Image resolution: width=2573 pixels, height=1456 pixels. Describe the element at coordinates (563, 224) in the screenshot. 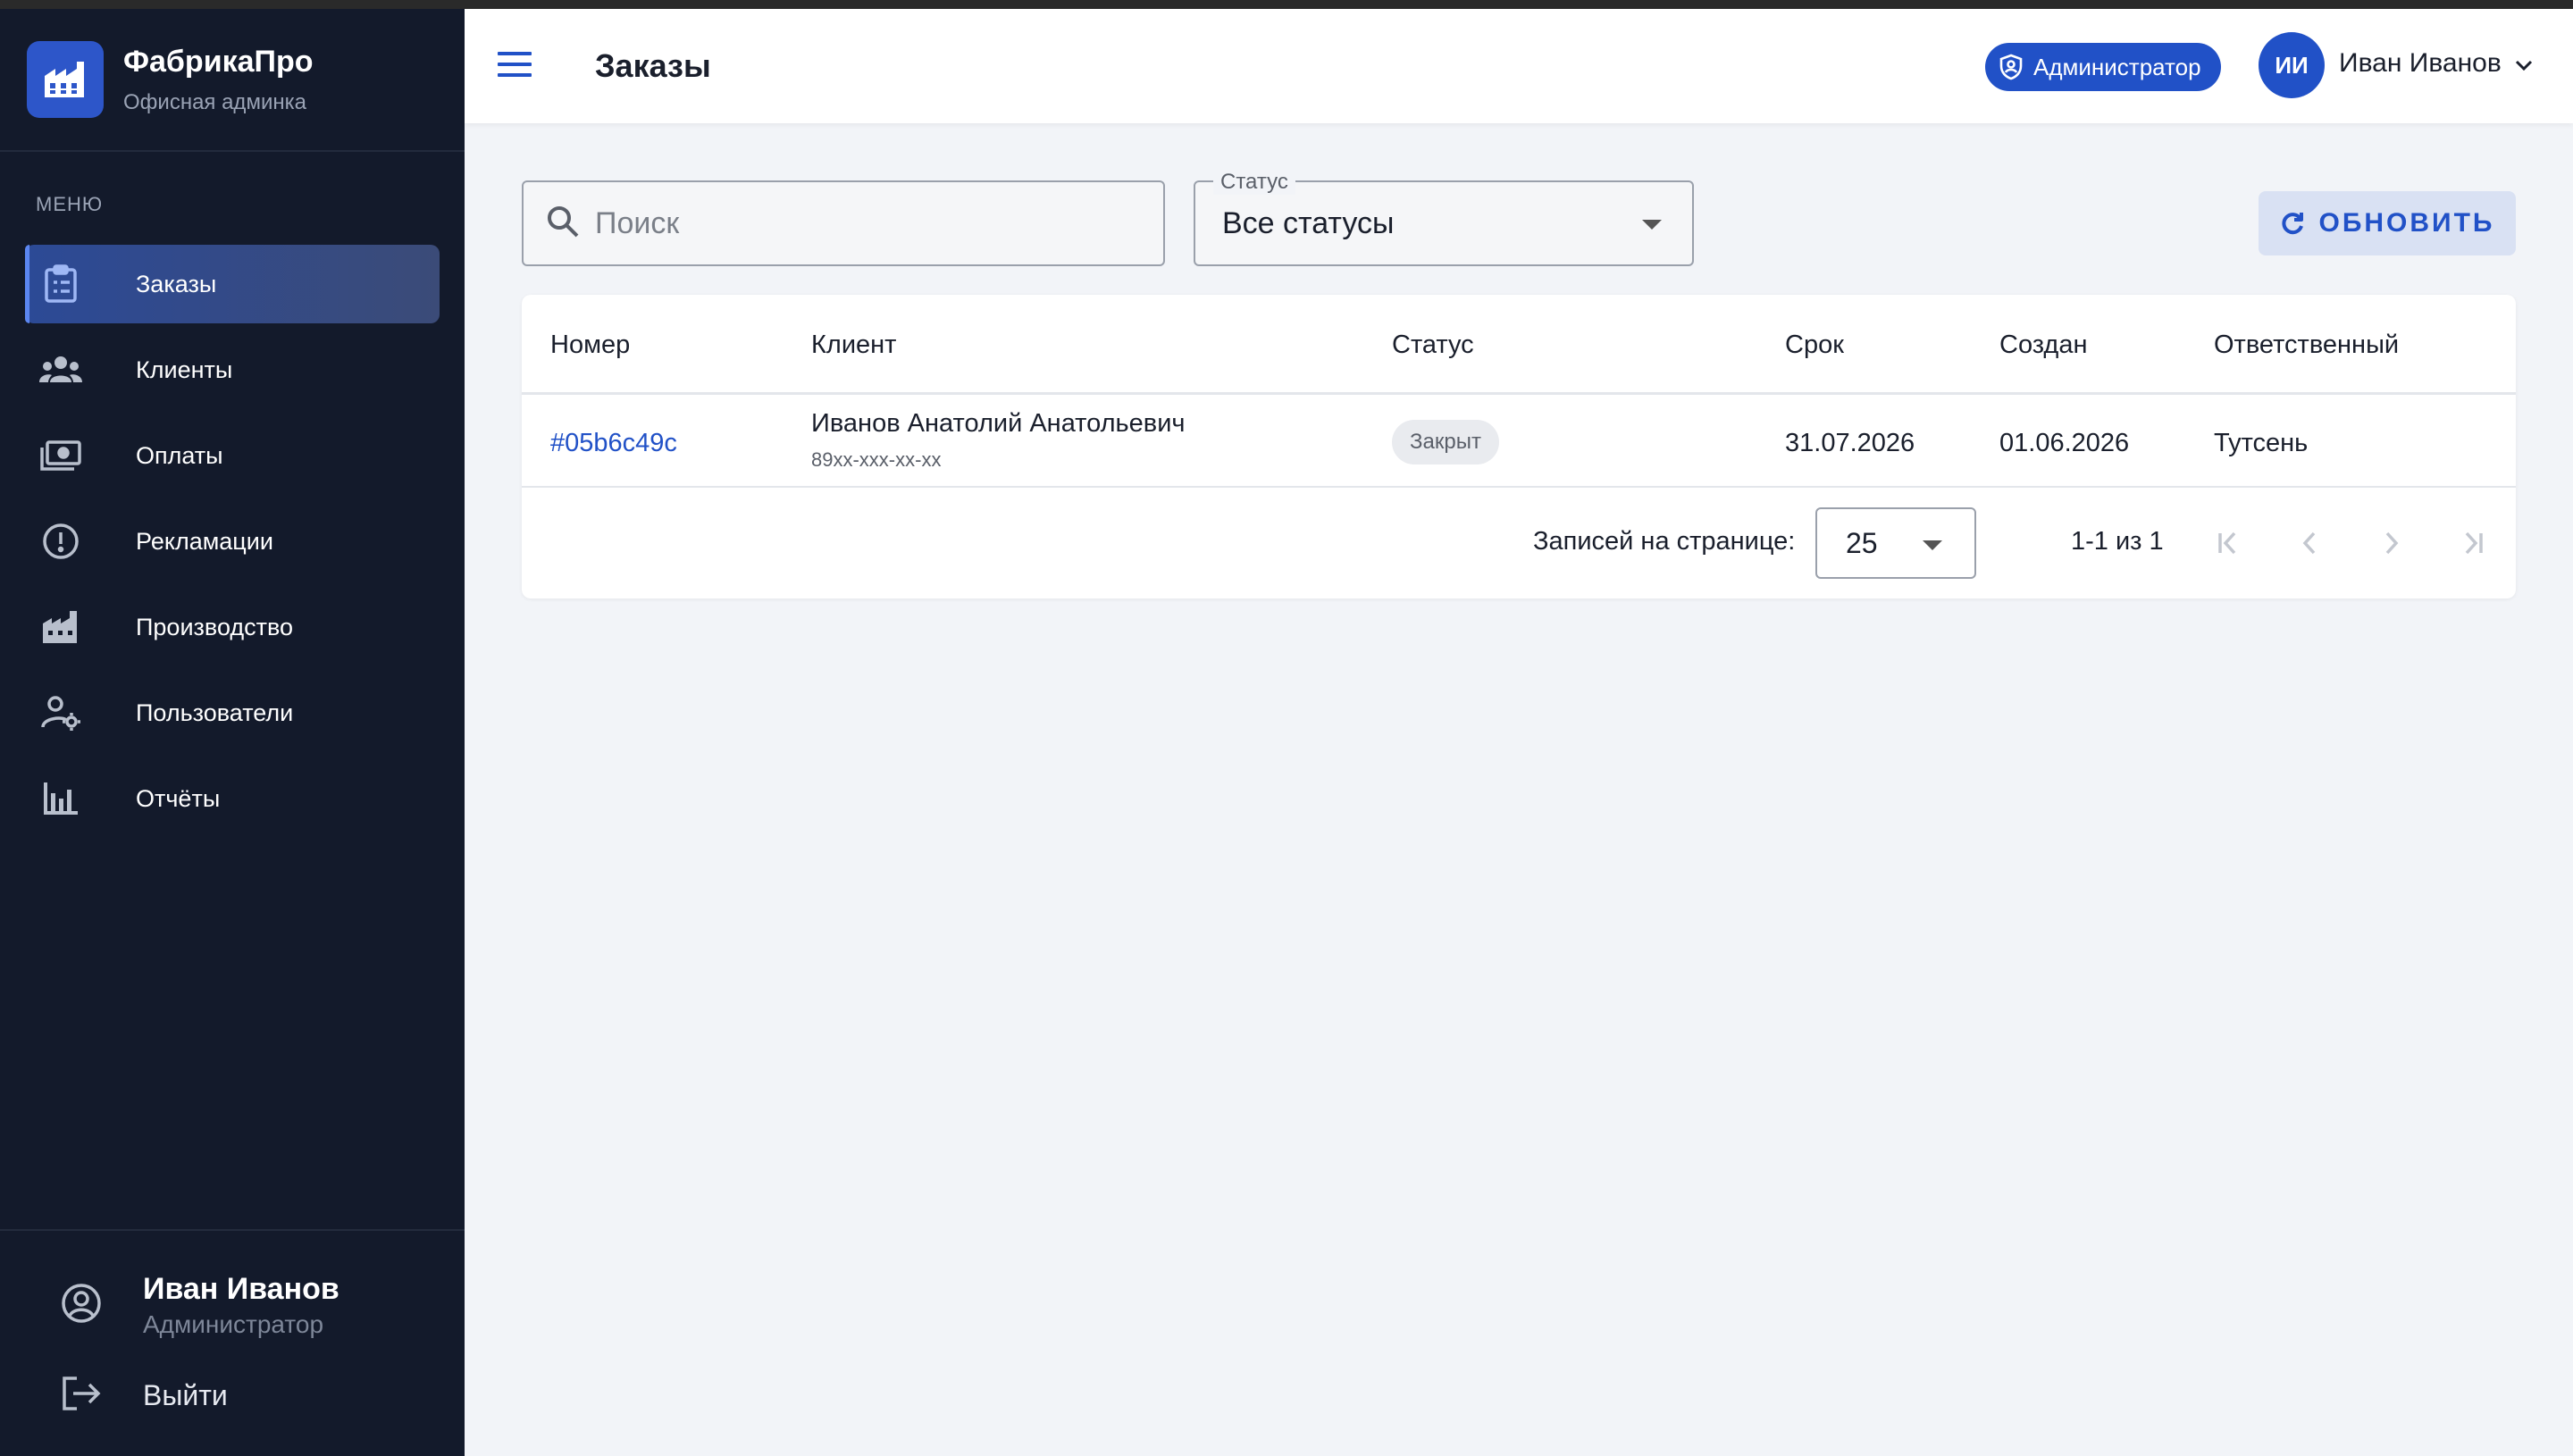

I see `search-icon` at that location.